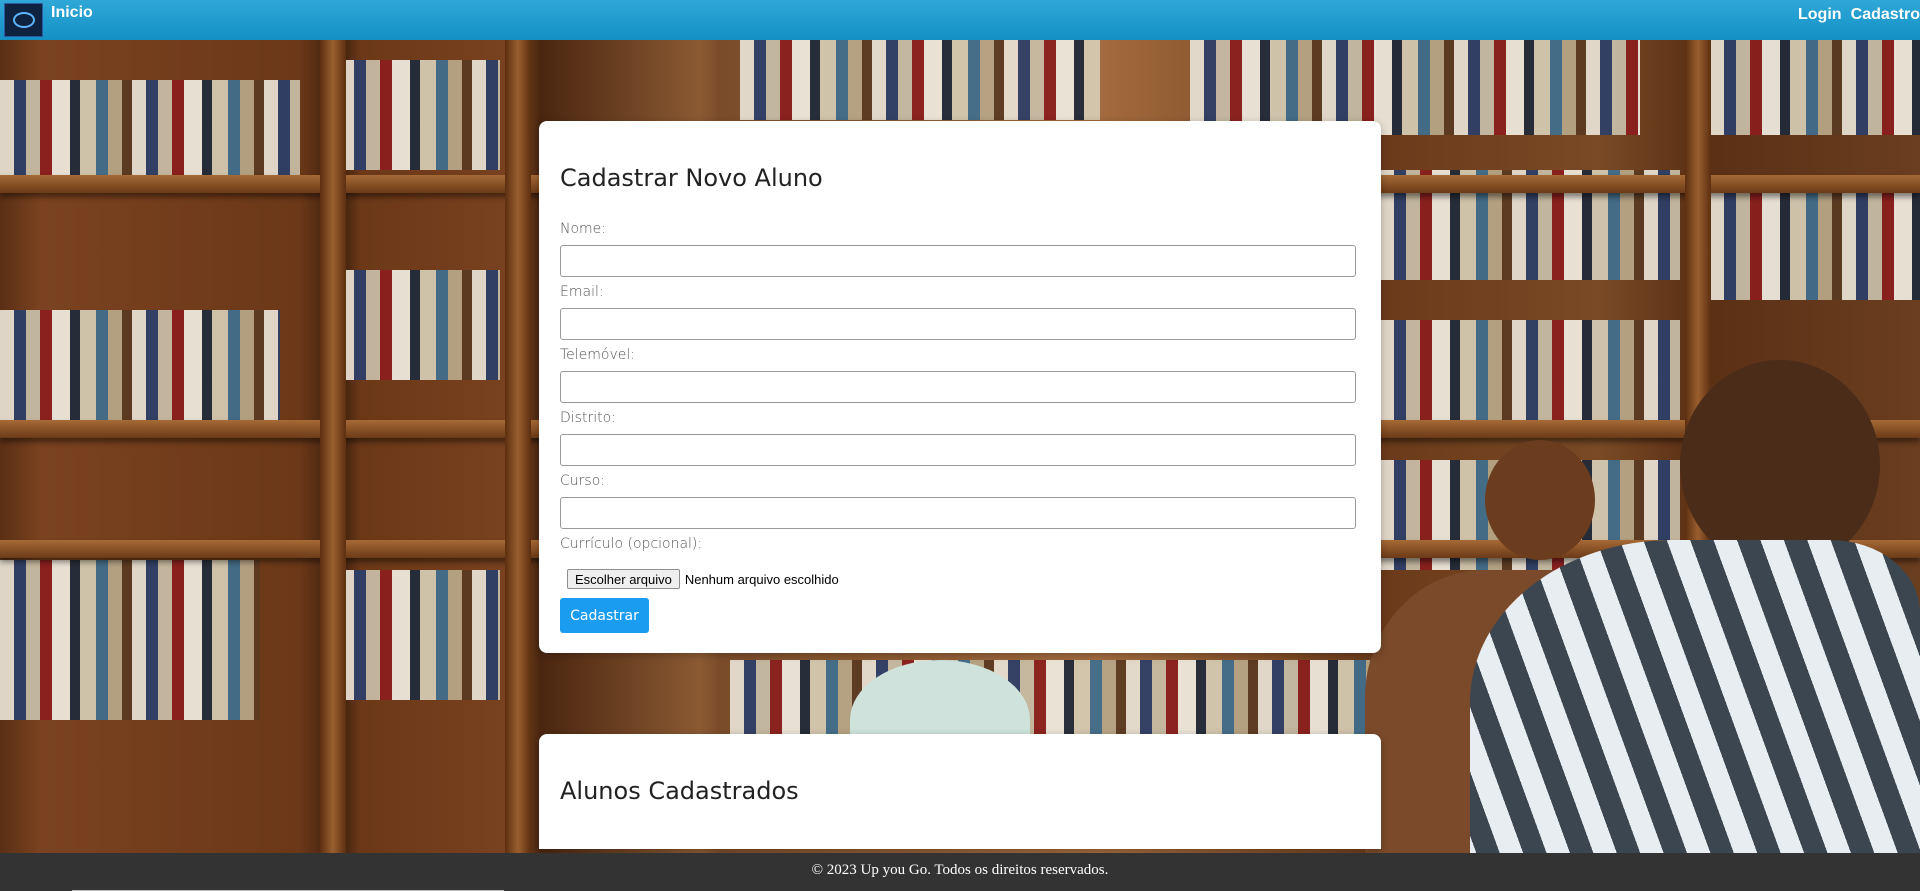  Describe the element at coordinates (23, 20) in the screenshot. I see `logo-icon` at that location.